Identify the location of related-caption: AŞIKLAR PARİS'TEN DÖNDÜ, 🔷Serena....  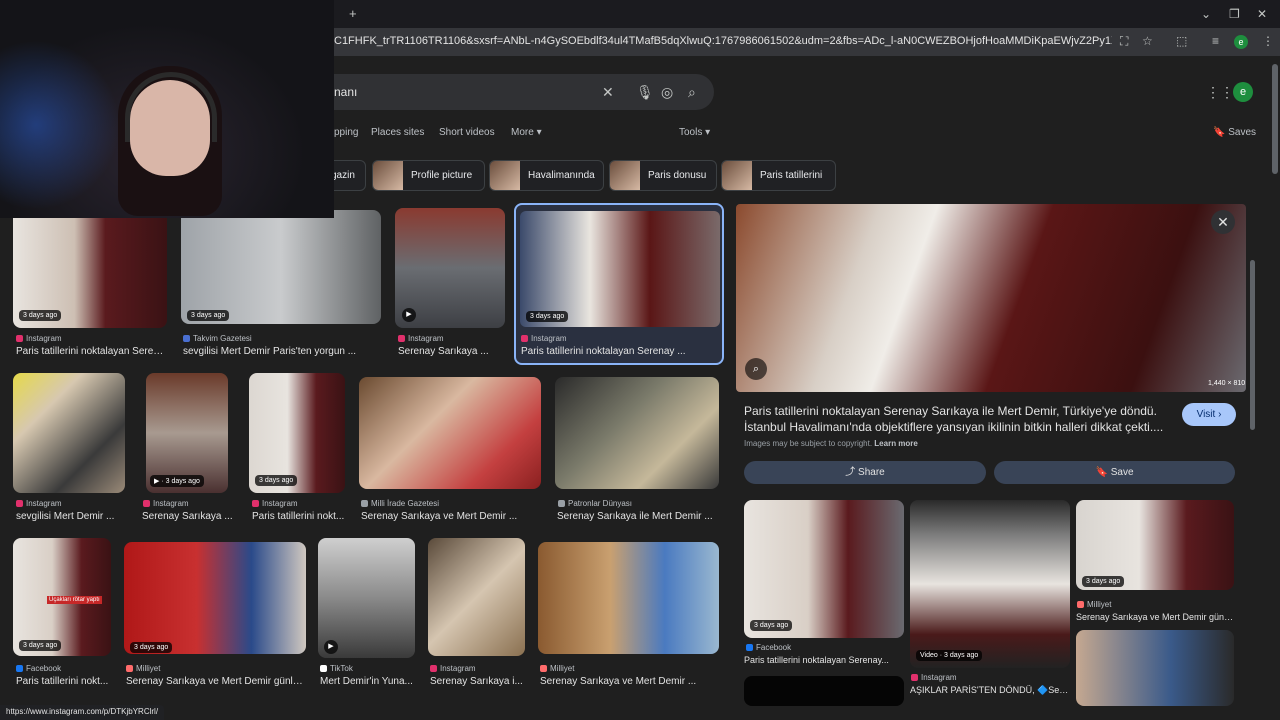
(990, 690).